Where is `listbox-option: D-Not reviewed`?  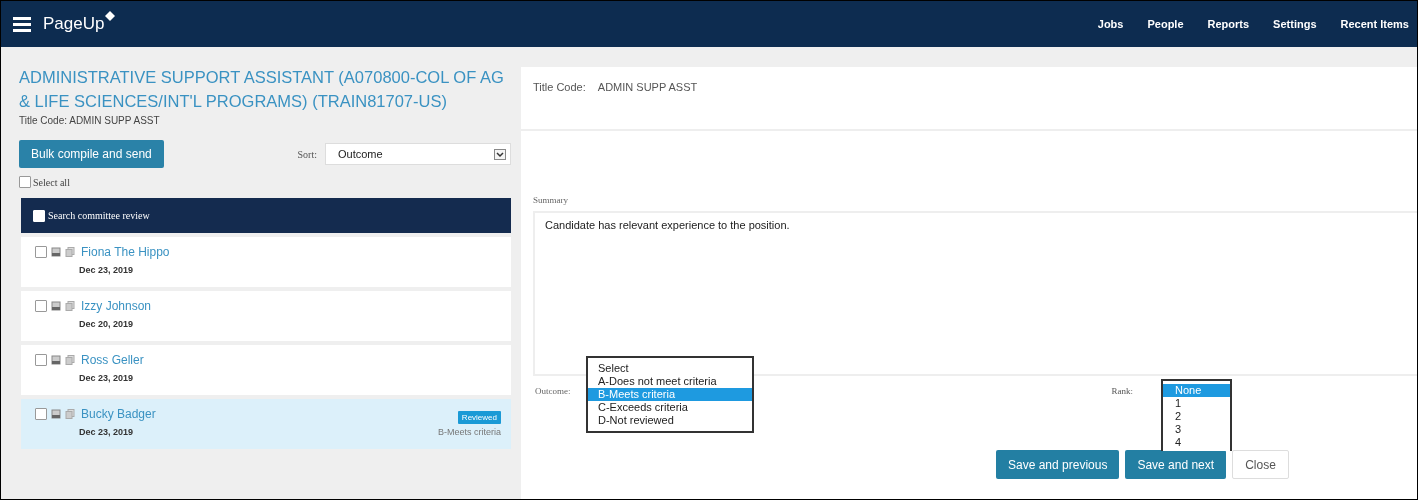
listbox-option: D-Not reviewed is located at coordinates (670, 420).